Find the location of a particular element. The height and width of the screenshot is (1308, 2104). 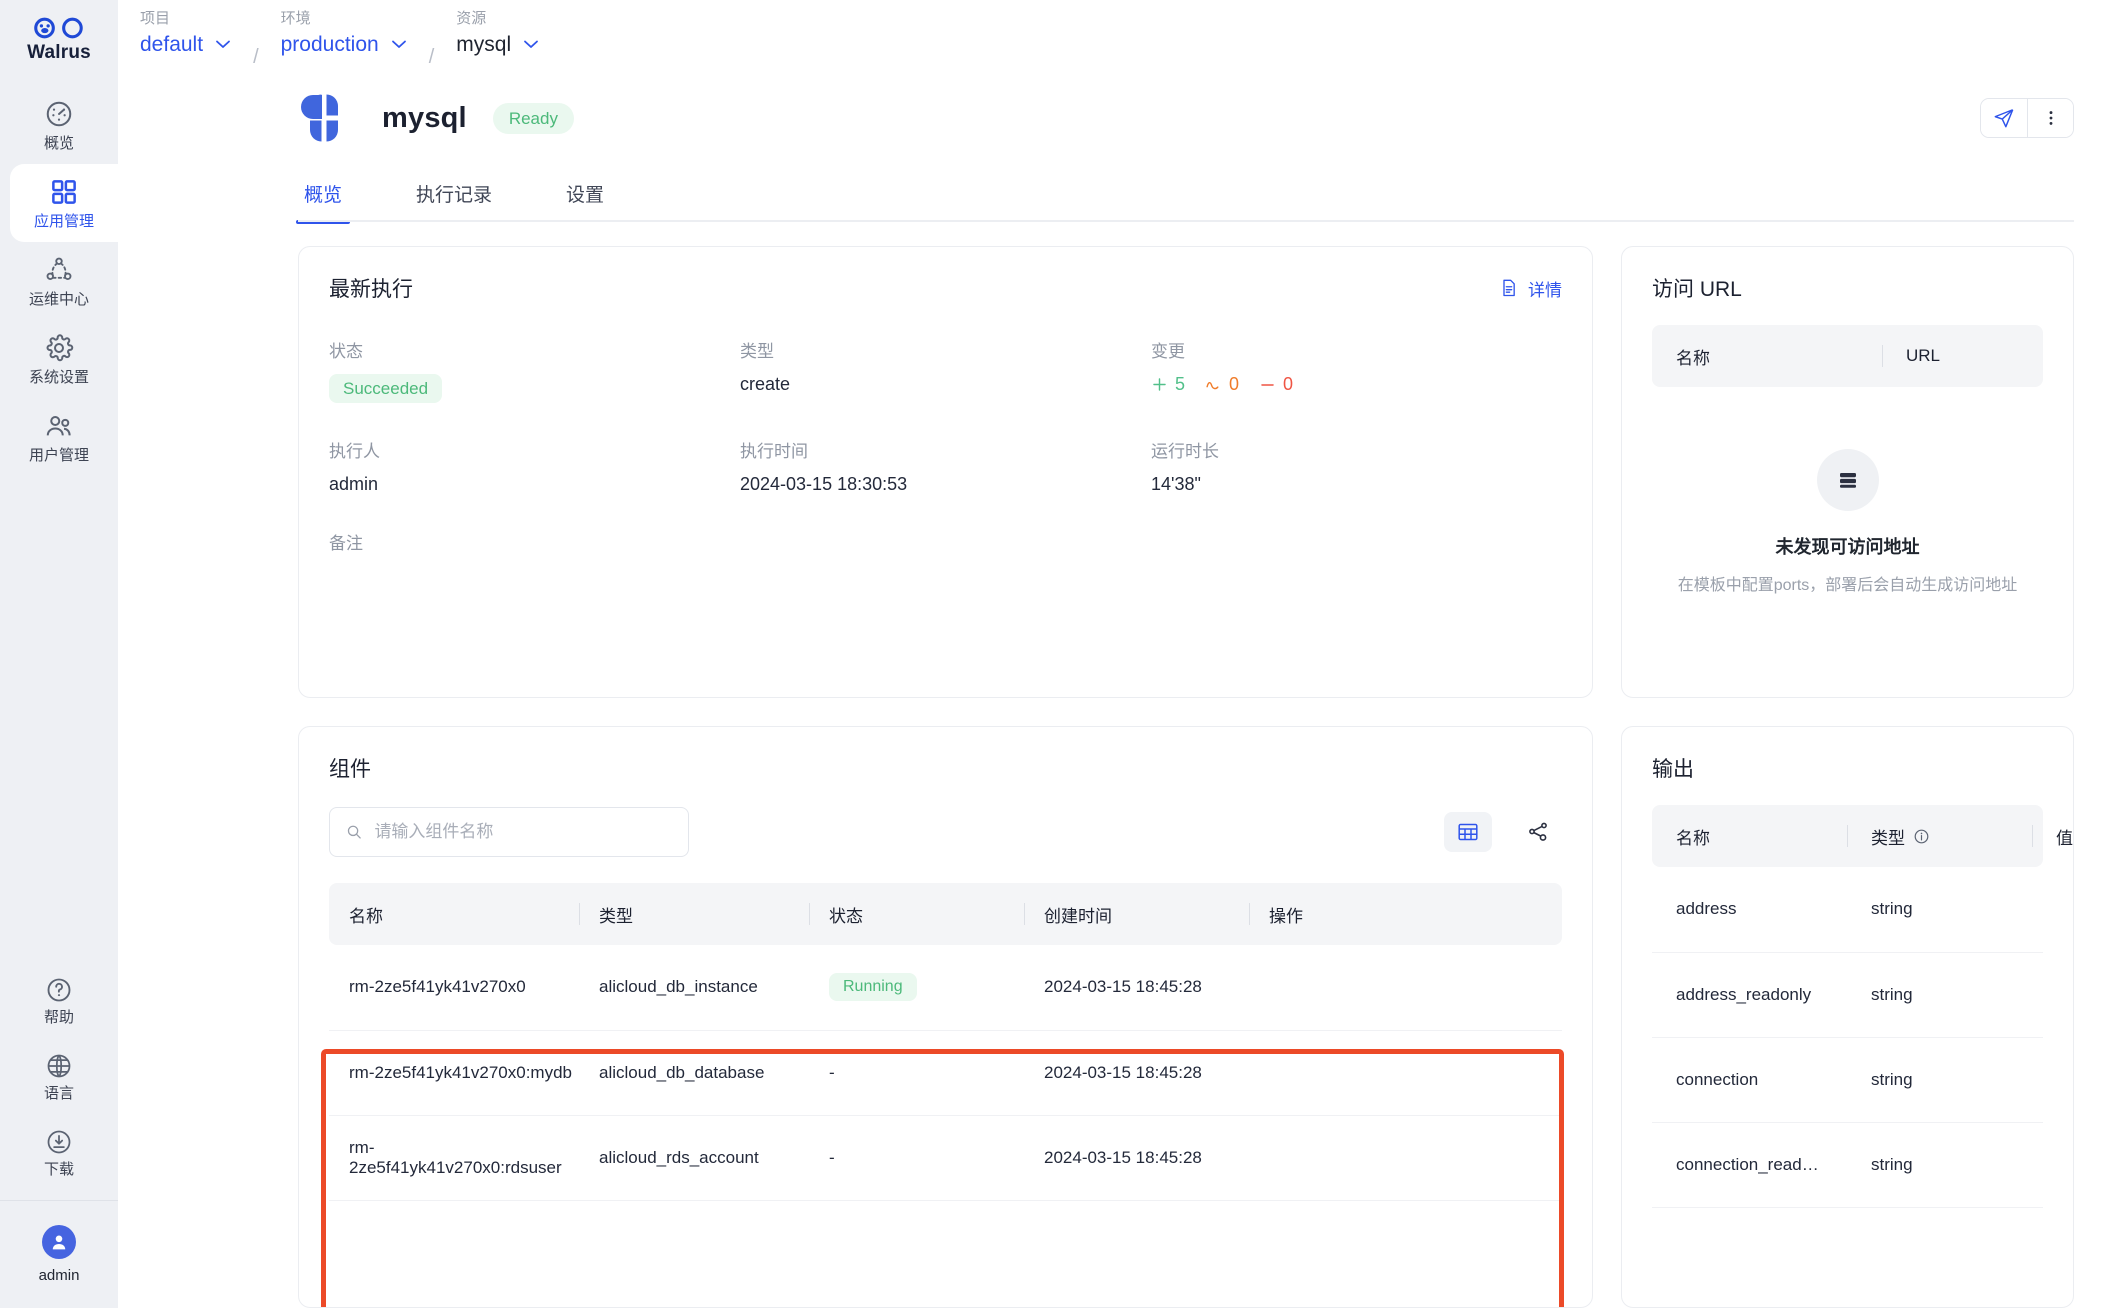

operator-value: admin is located at coordinates (354, 484).